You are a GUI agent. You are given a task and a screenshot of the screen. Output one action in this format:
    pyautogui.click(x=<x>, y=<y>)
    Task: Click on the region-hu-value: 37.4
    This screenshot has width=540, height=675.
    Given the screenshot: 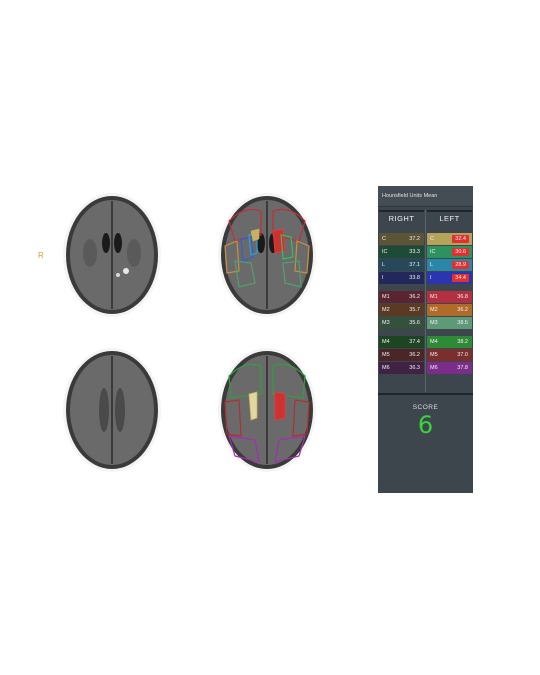 What is the action you would take?
    pyautogui.click(x=414, y=342)
    